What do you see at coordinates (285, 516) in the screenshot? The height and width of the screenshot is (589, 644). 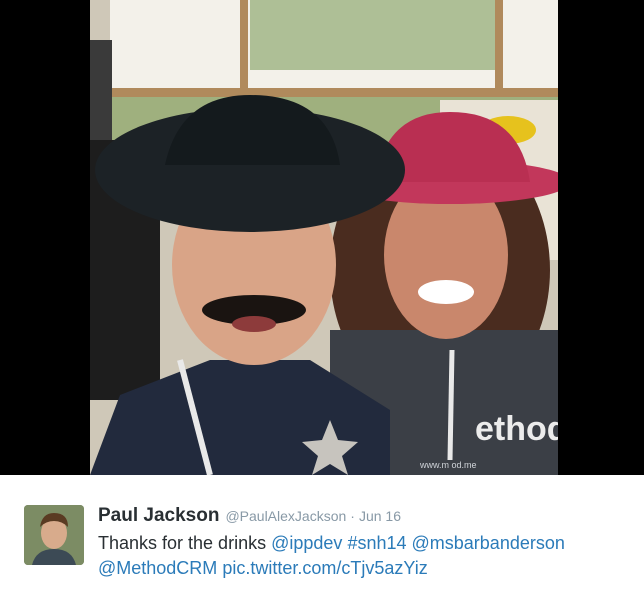 I see `author-handle: @PaulAlexJackson` at bounding box center [285, 516].